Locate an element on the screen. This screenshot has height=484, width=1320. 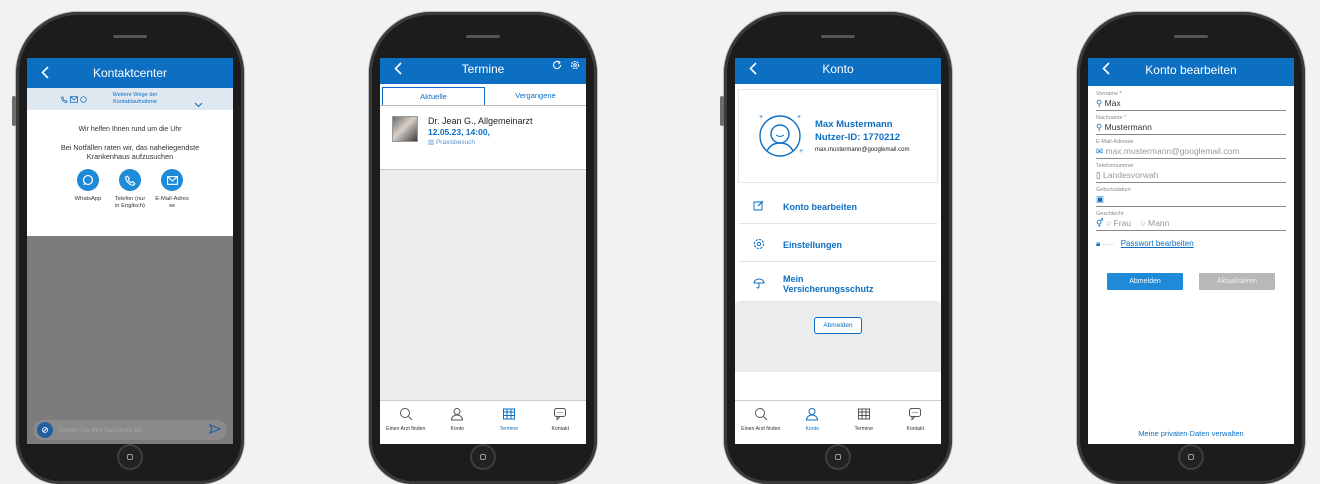
search-icon is located at coordinates (761, 414).